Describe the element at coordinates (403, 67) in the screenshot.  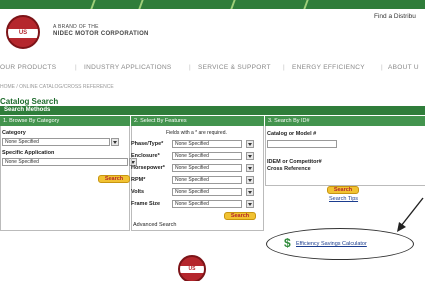
I see `nav-about: ABOUT U` at that location.